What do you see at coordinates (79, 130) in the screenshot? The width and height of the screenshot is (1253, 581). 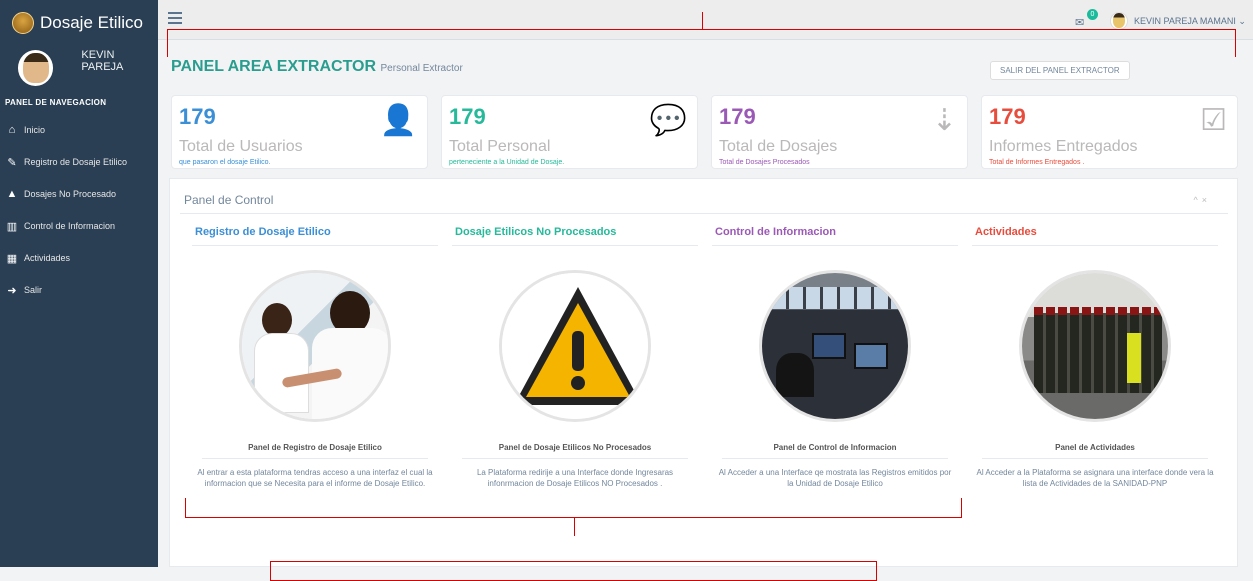 I see `sidebar-item-0: ⌂ Inicio` at bounding box center [79, 130].